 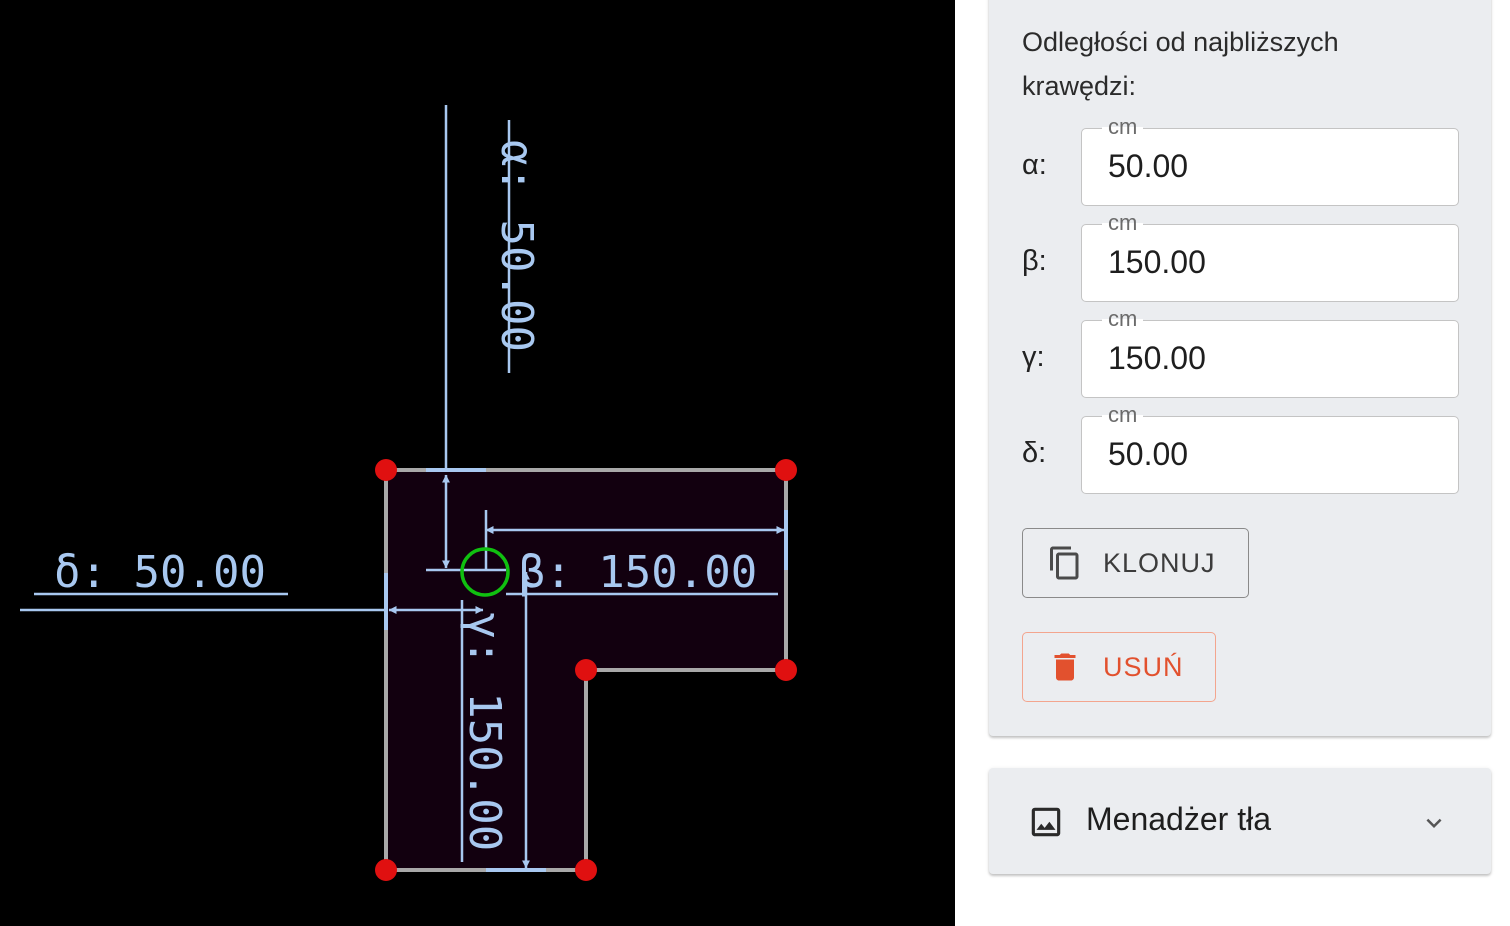 I want to click on gamma-field-label: γ:, so click(x=1033, y=357).